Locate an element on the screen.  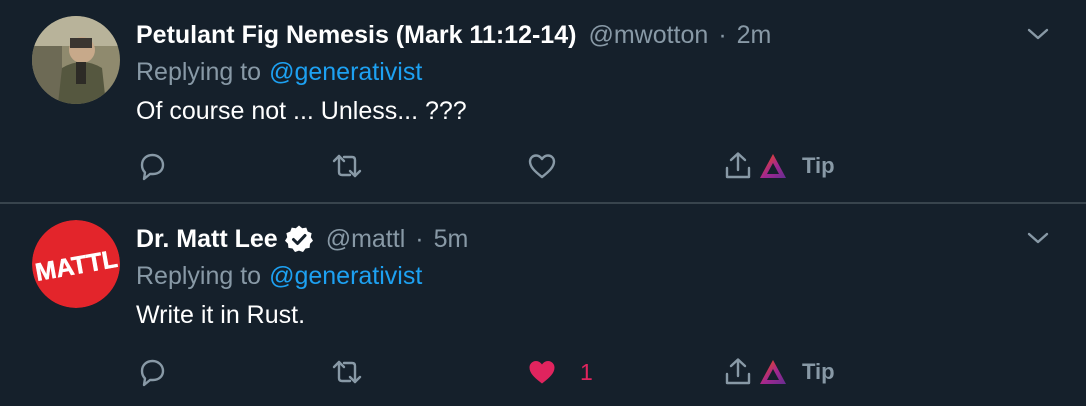
user-handle: @mwotton is located at coordinates (648, 35).